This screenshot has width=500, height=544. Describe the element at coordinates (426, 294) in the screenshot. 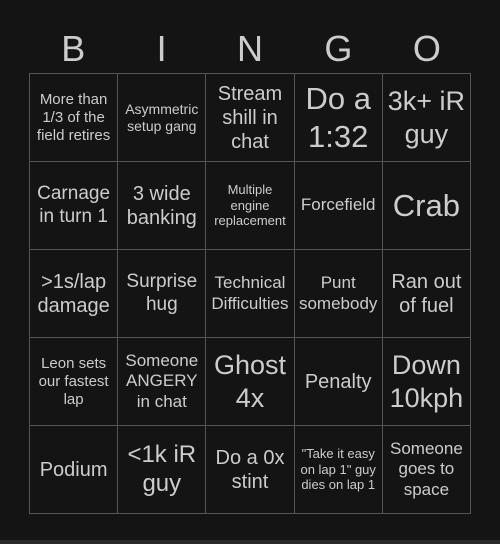

I see `bingo-cell: Ran out of fuel` at that location.